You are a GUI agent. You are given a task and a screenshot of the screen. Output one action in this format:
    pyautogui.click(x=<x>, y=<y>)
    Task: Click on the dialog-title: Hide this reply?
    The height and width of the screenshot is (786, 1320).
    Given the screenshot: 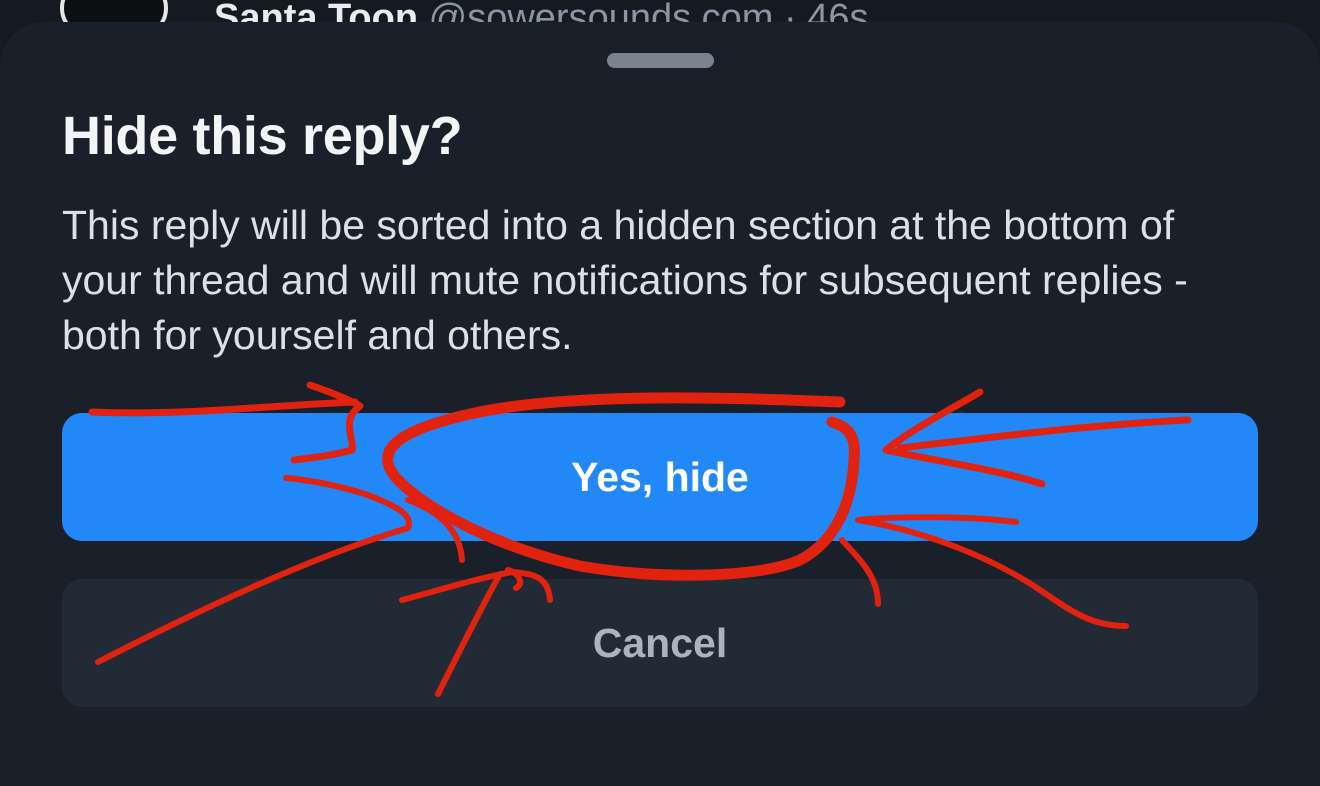 What is the action you would take?
    pyautogui.click(x=262, y=136)
    